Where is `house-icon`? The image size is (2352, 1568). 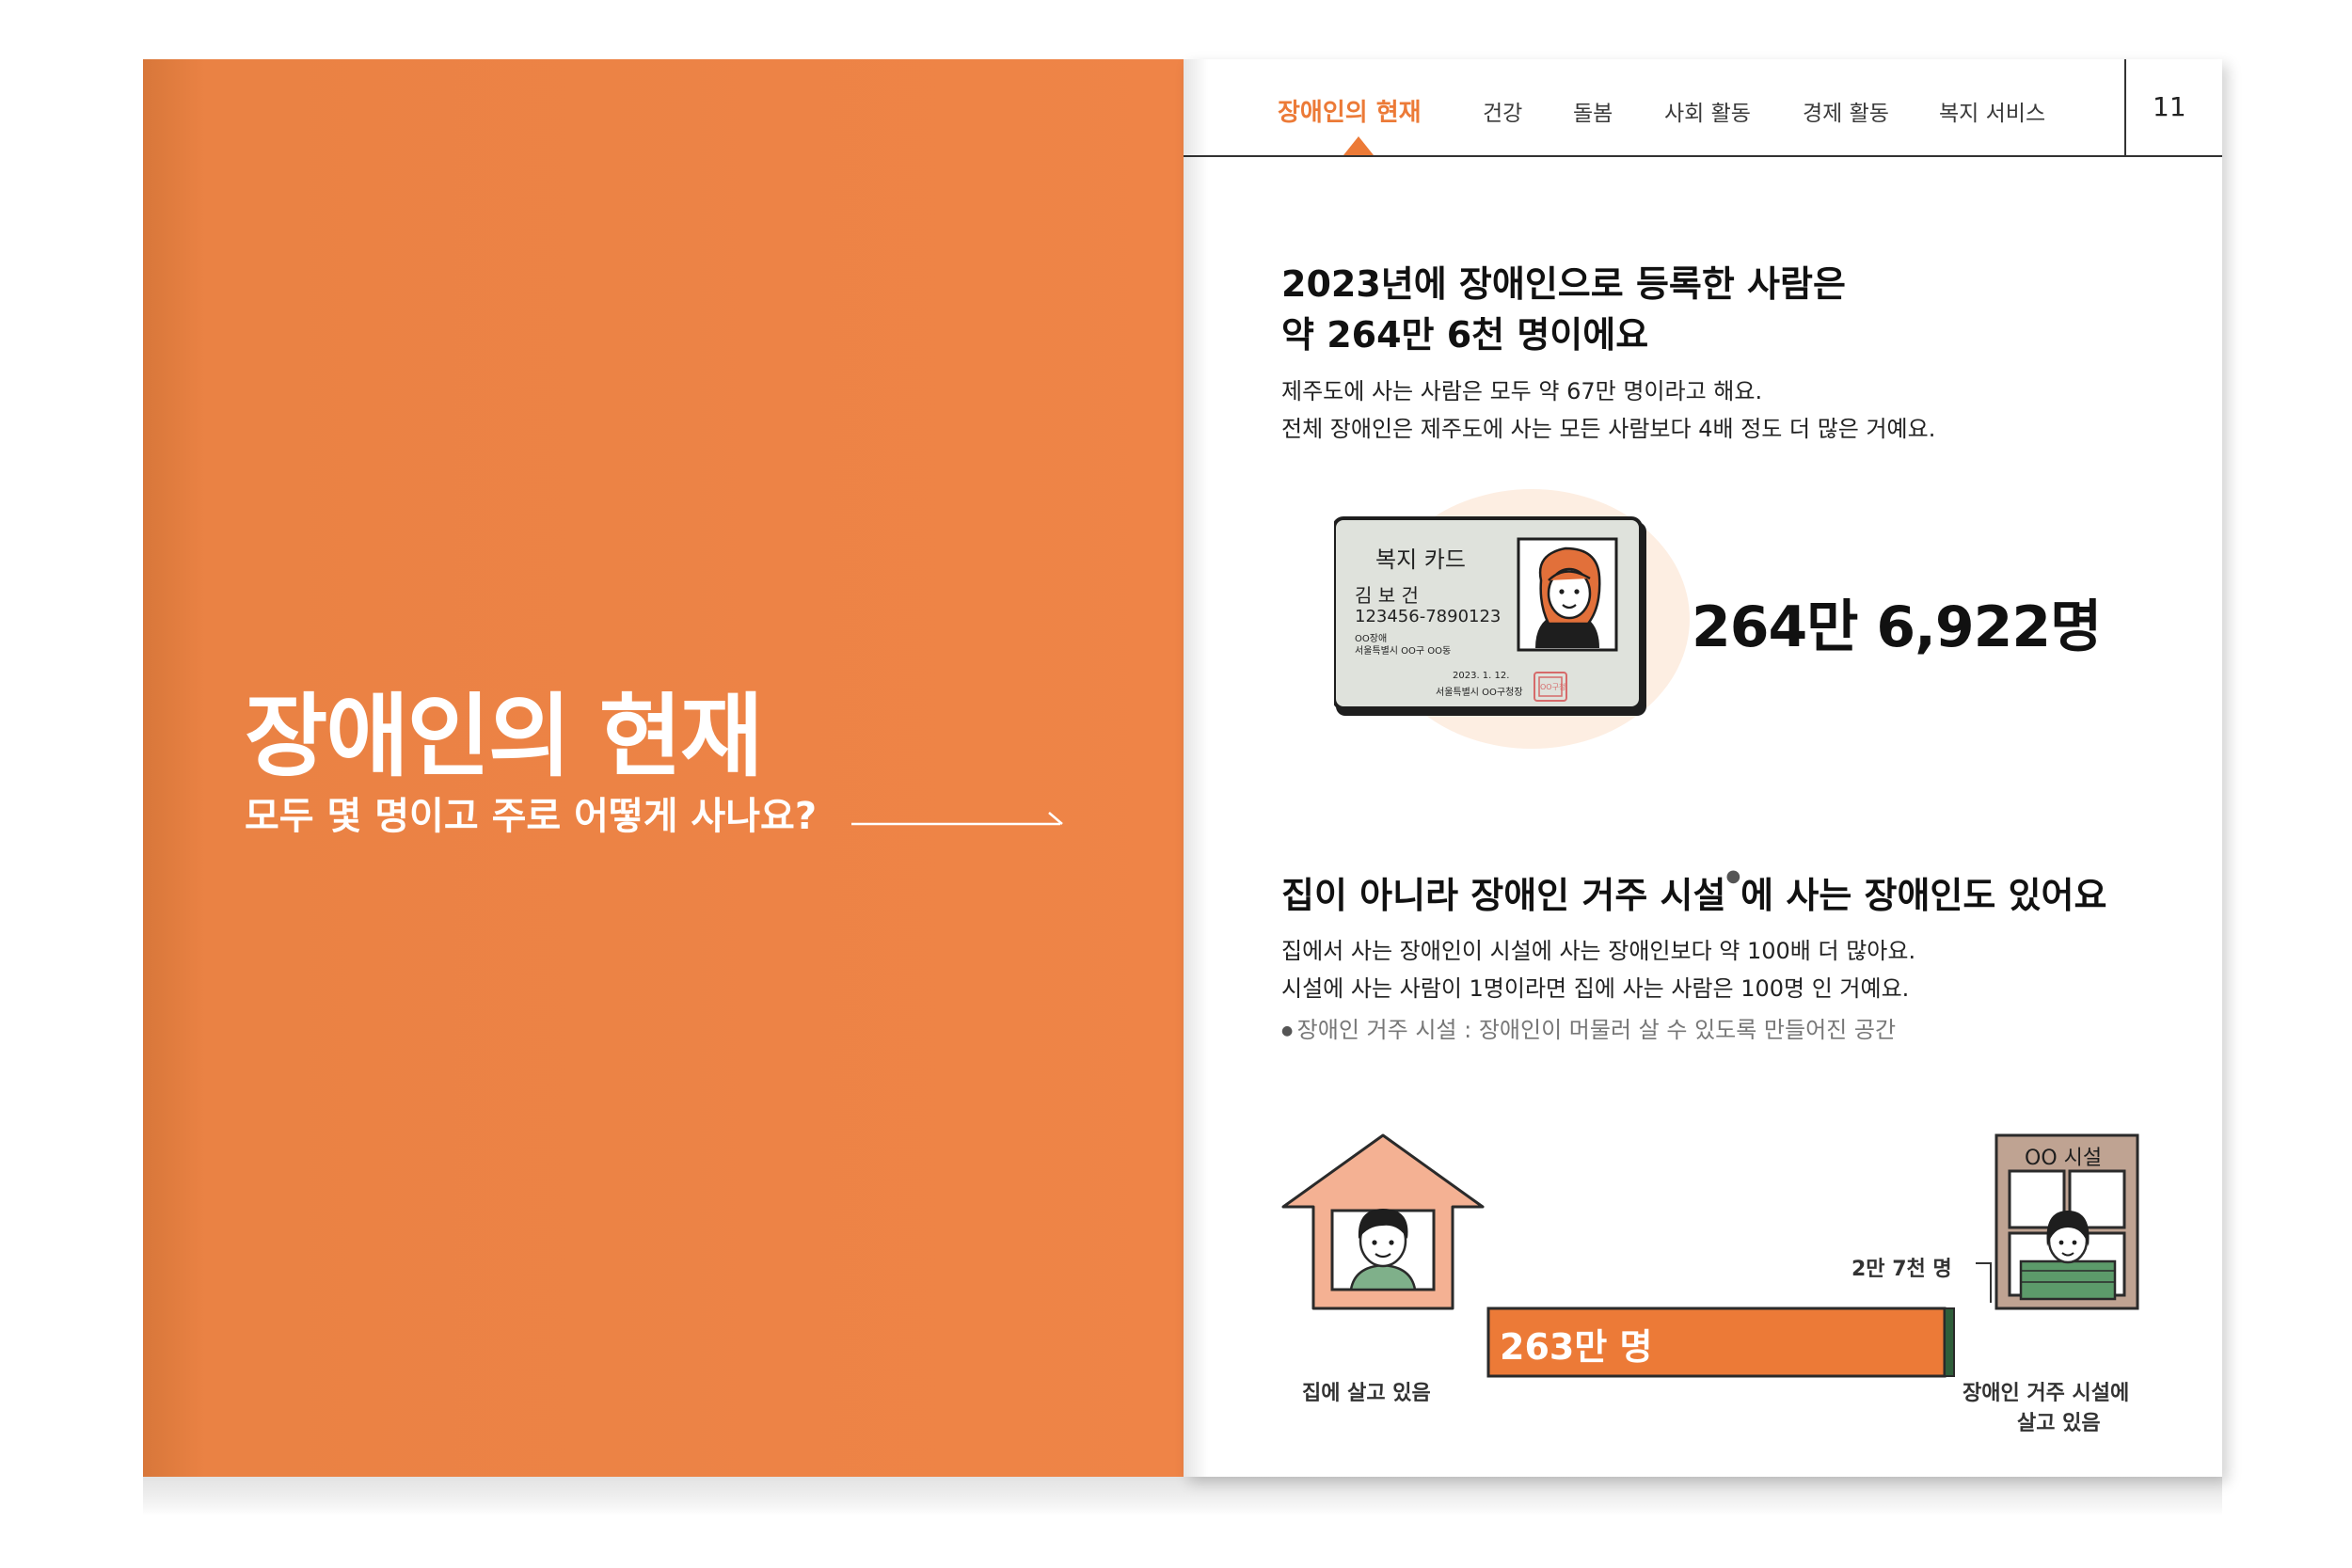
house-icon is located at coordinates (1383, 1221).